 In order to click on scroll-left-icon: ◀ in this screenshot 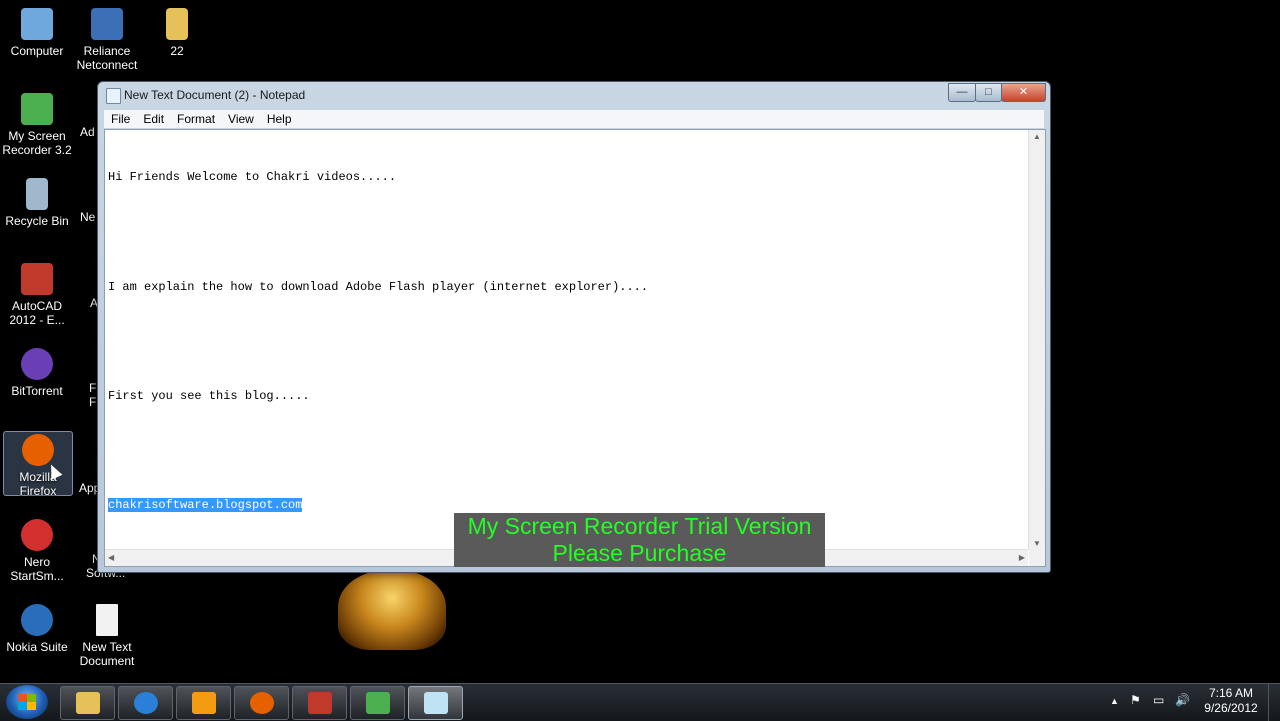, I will do `click(111, 557)`.